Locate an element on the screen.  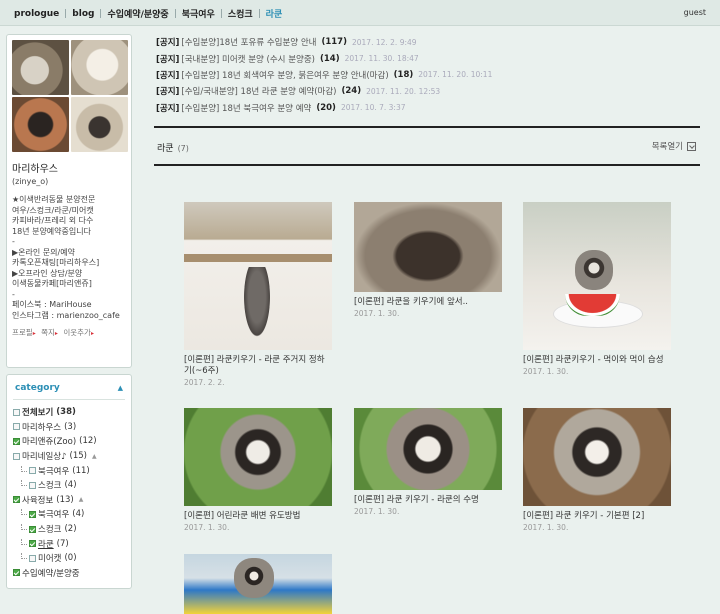
category-header: category ▲ is located at coordinates (69, 390).